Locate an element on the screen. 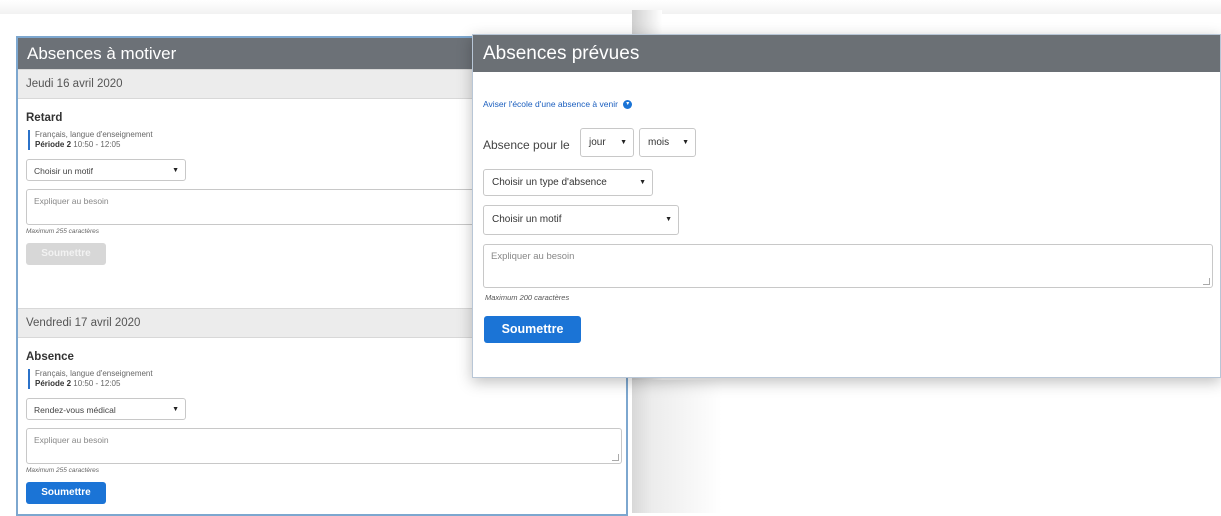  background-band is located at coordinates (610, 7).